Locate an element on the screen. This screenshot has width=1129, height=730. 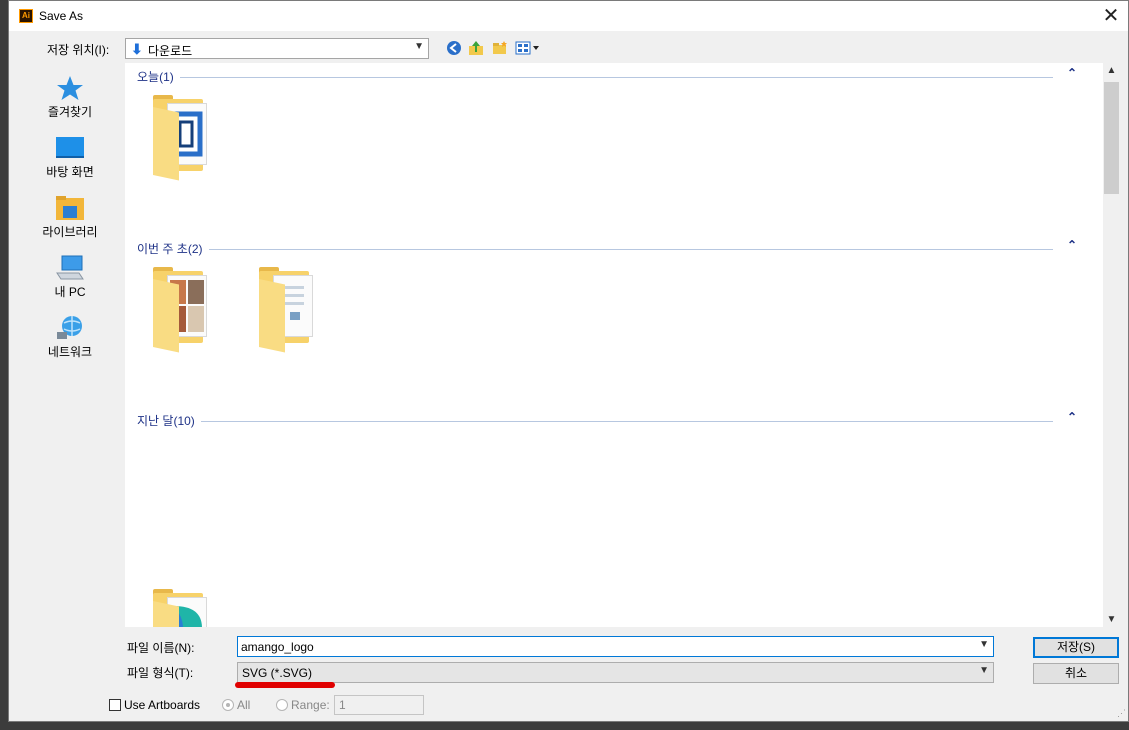
view-menu-icon is located at coordinates (528, 48).